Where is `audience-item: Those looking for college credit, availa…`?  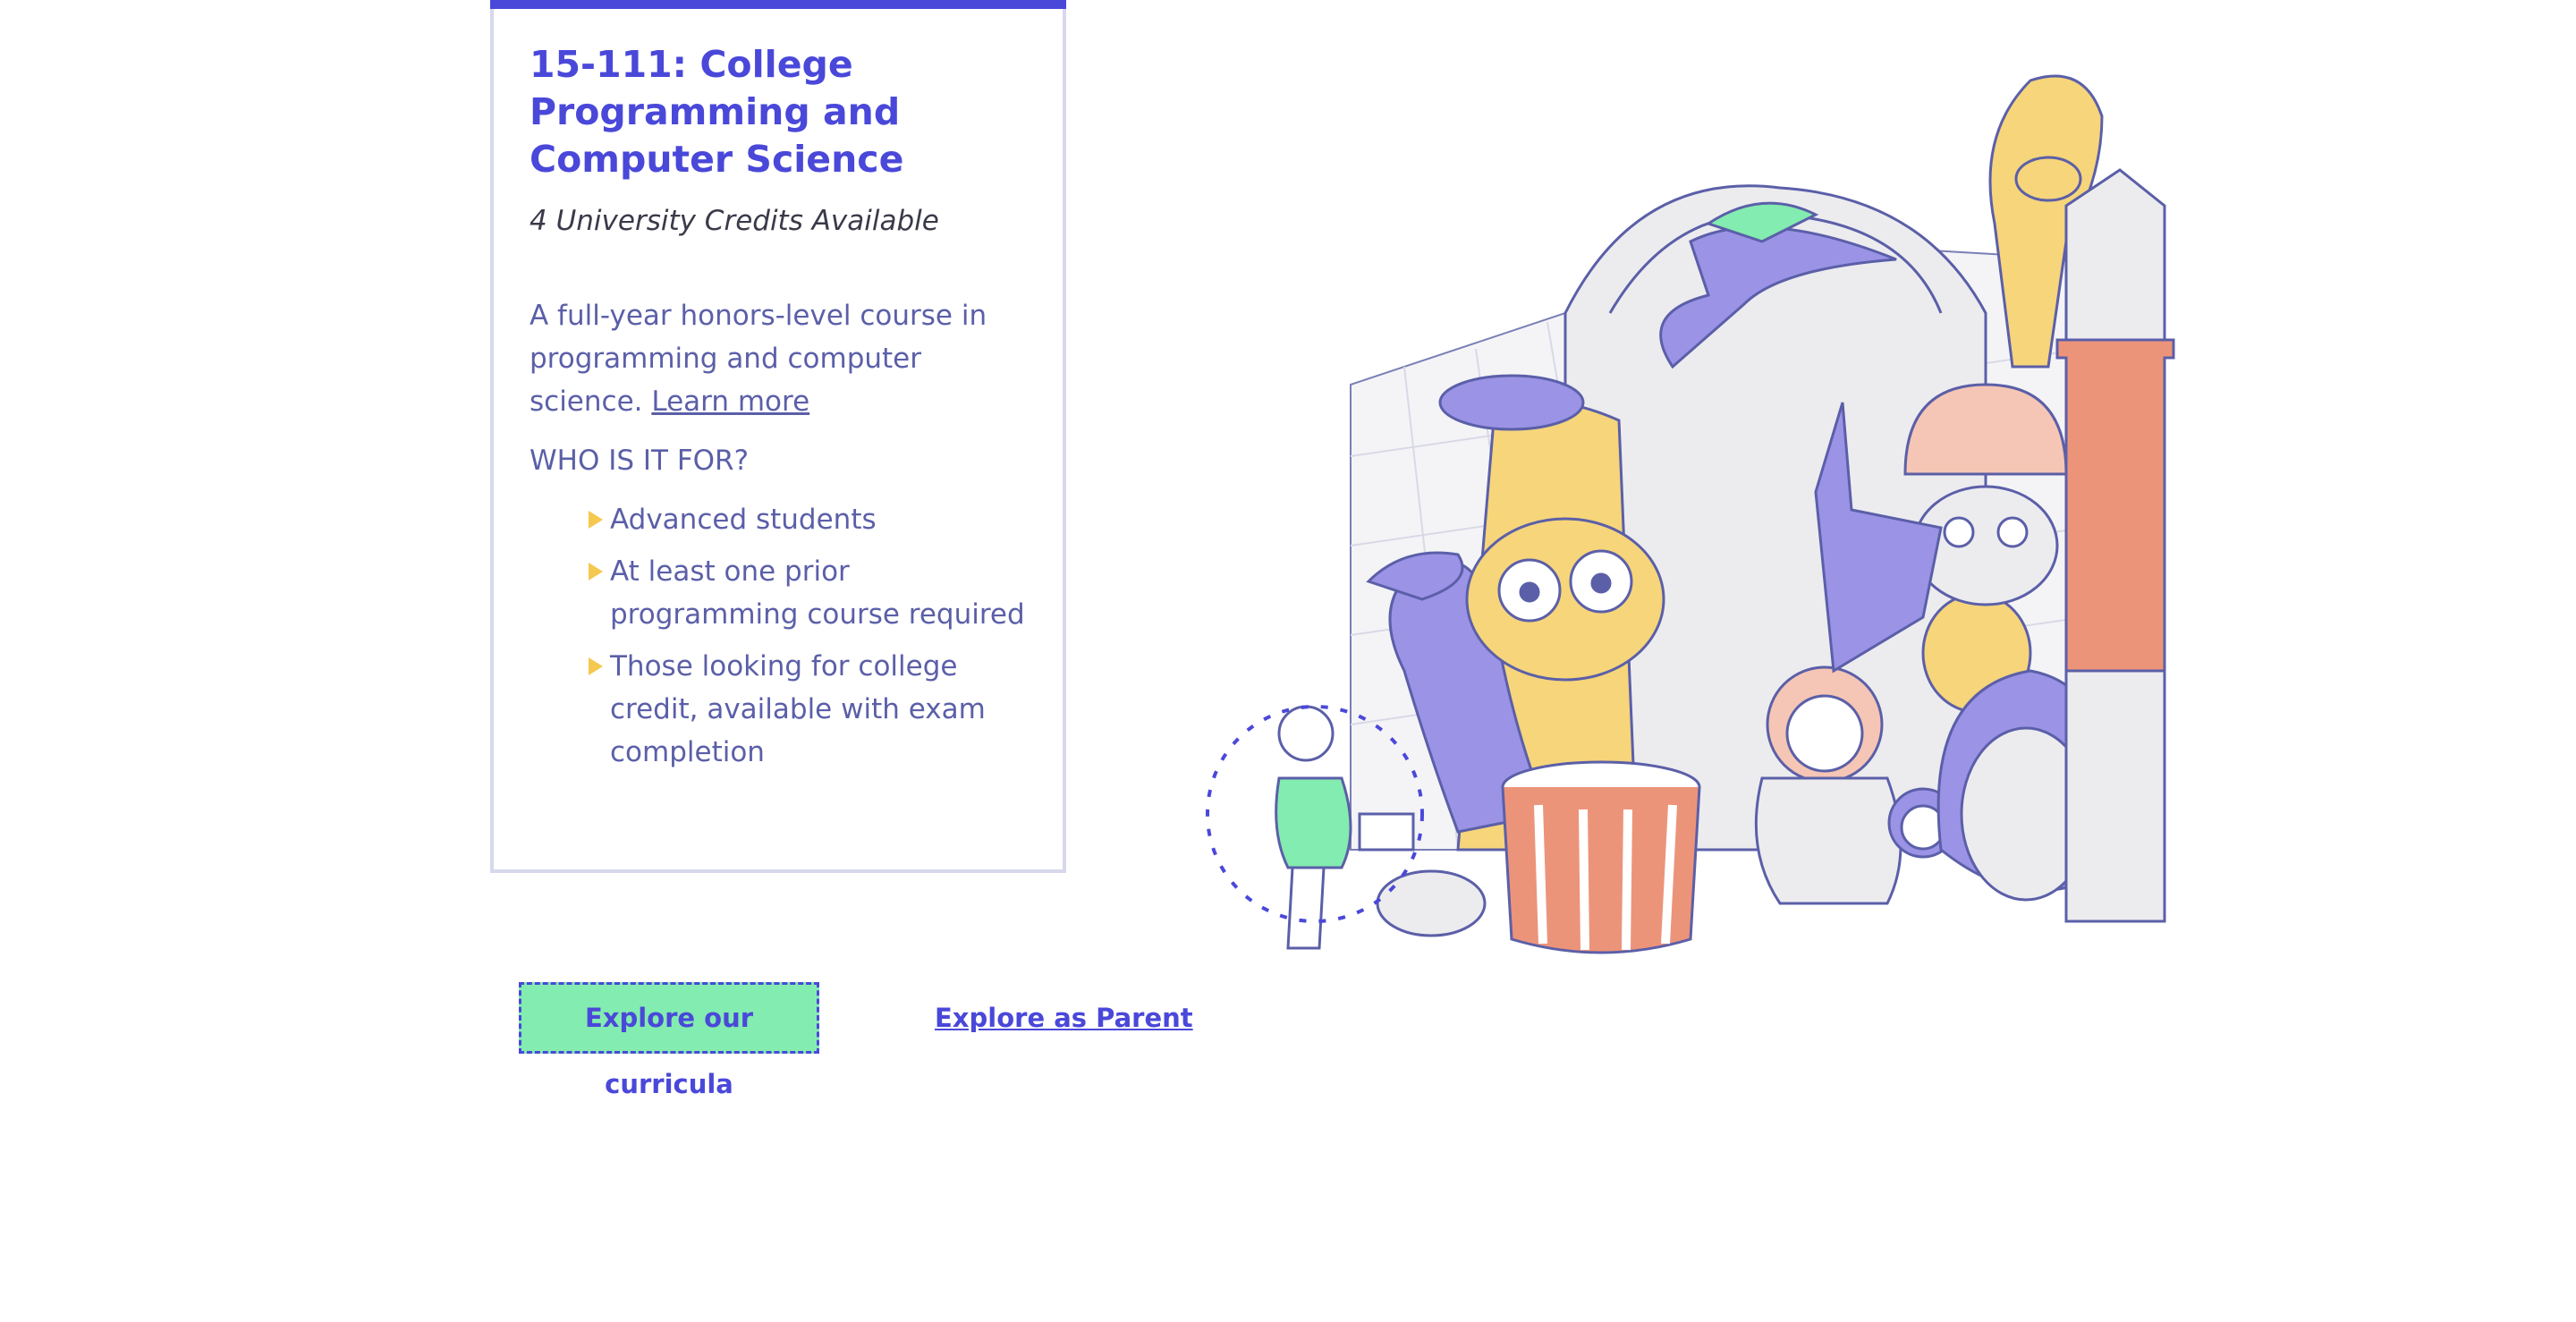
audience-item: Those looking for college credit, availa… is located at coordinates (809, 709).